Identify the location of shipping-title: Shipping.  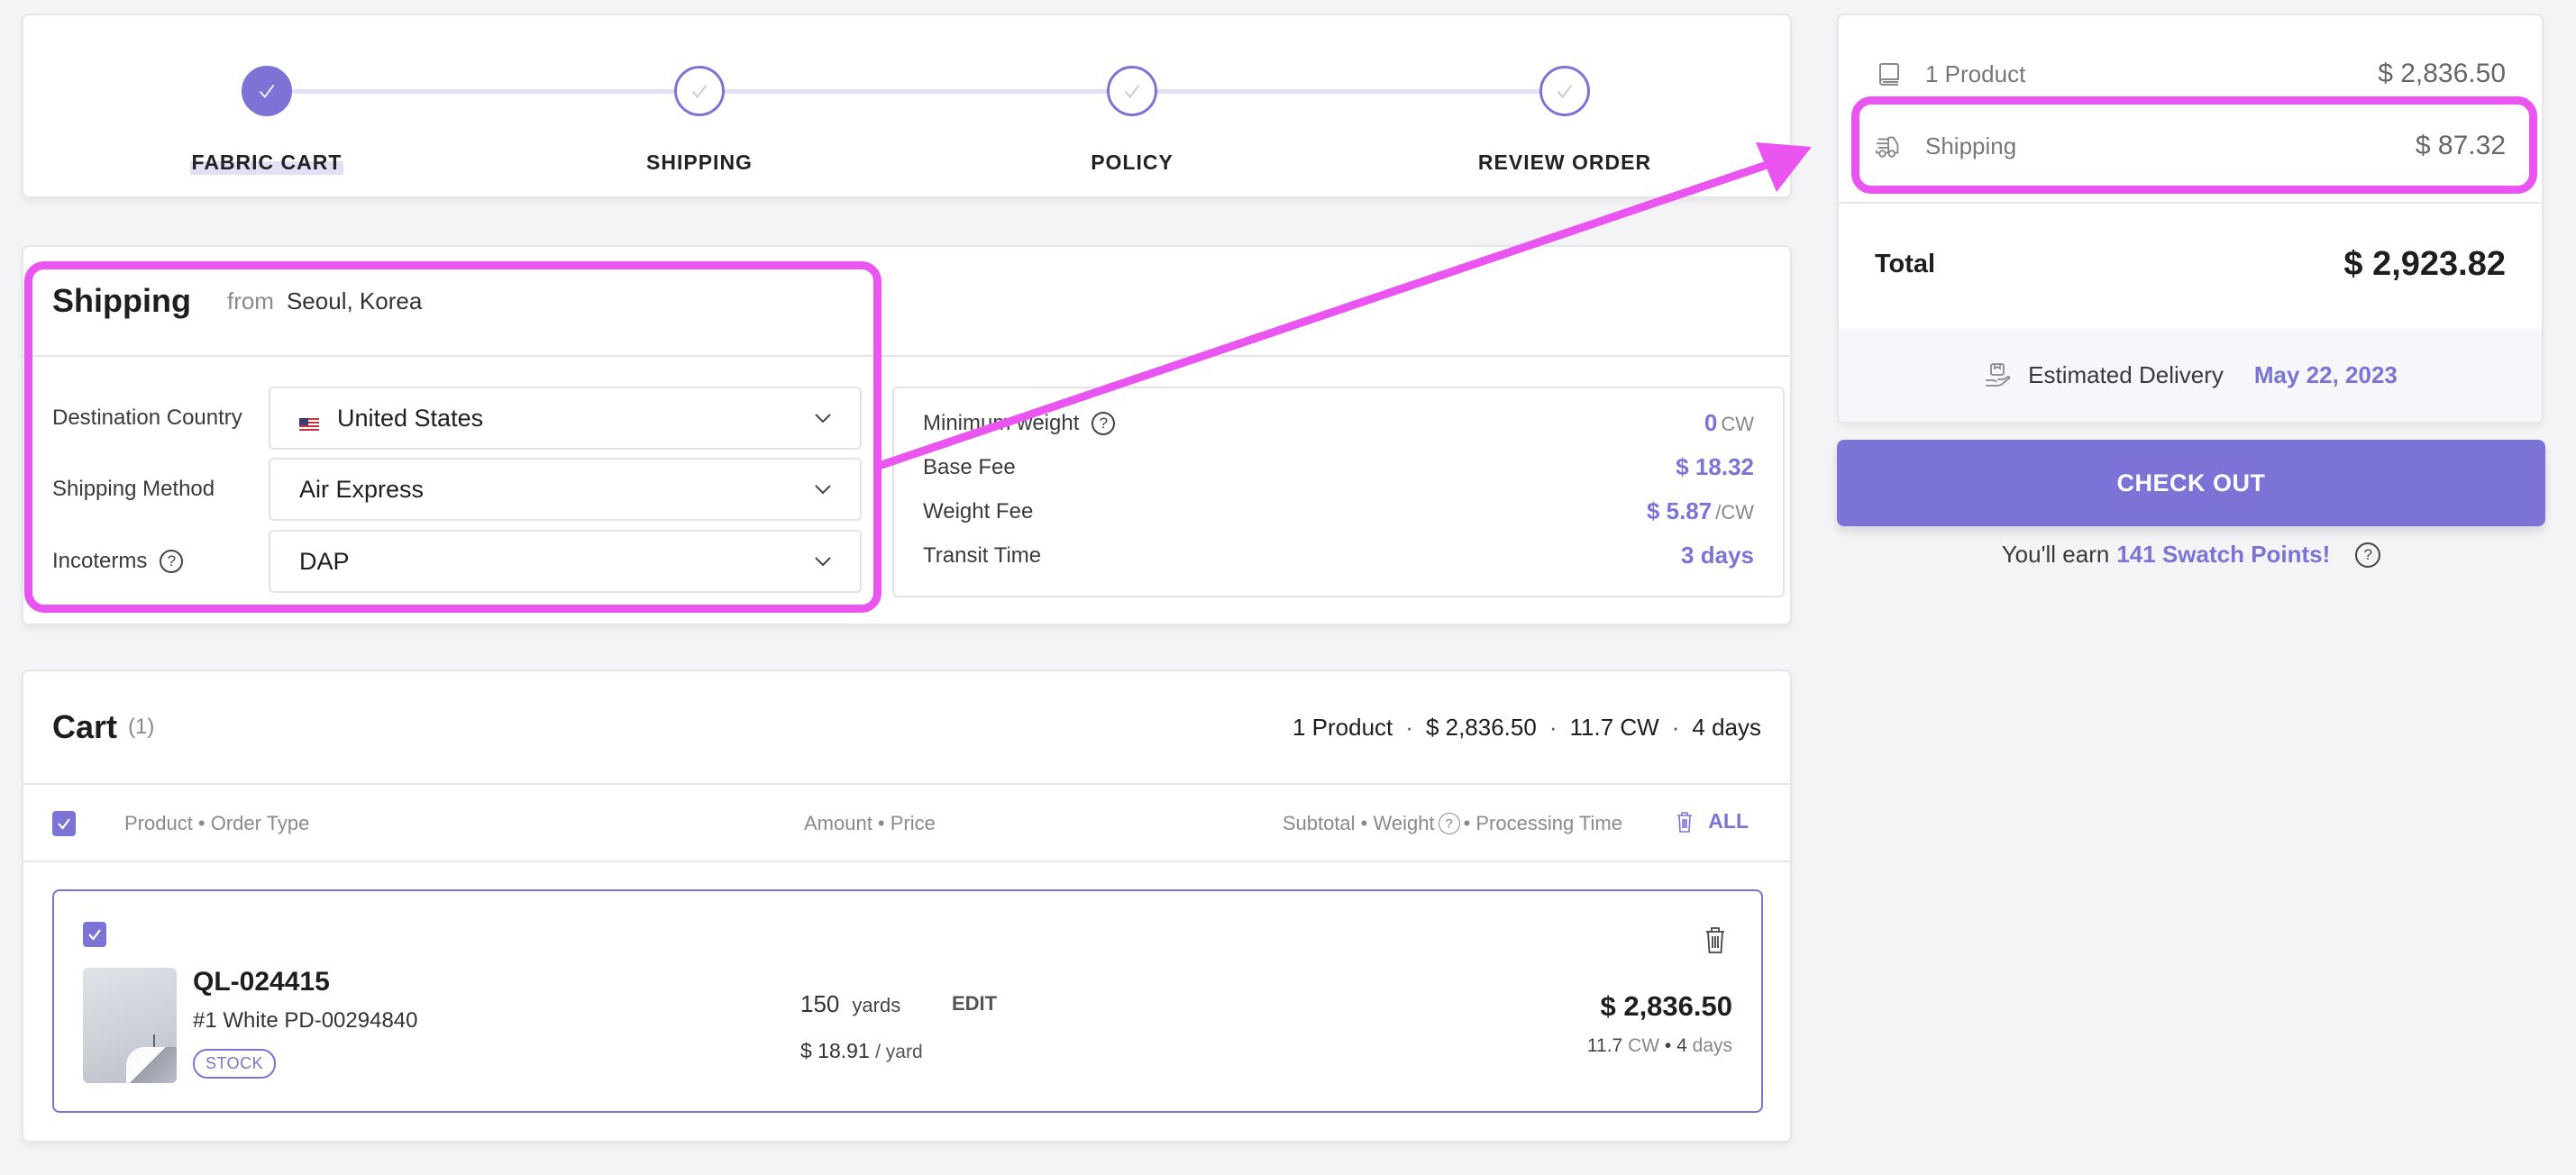
(121, 300).